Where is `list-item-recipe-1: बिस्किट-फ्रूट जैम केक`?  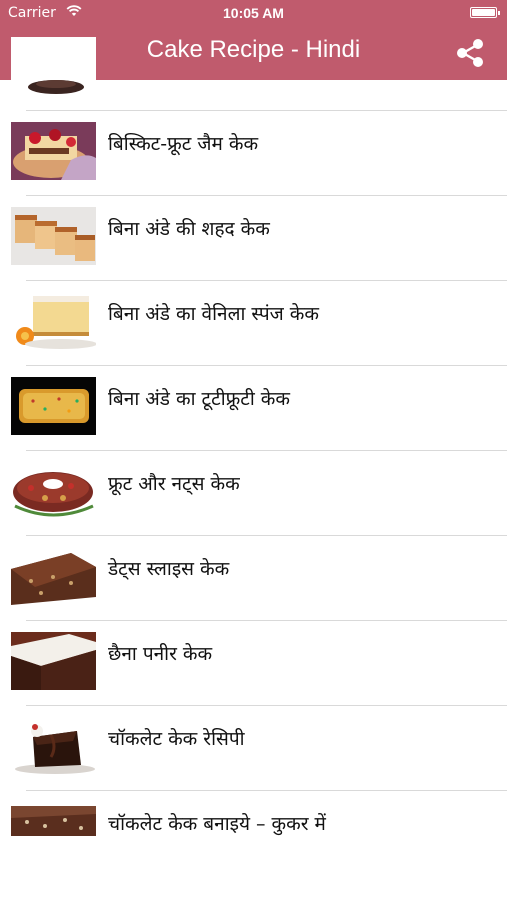
list-item-recipe-1: बिस्किट-फ्रूट जैम केक is located at coordinates (253, 153).